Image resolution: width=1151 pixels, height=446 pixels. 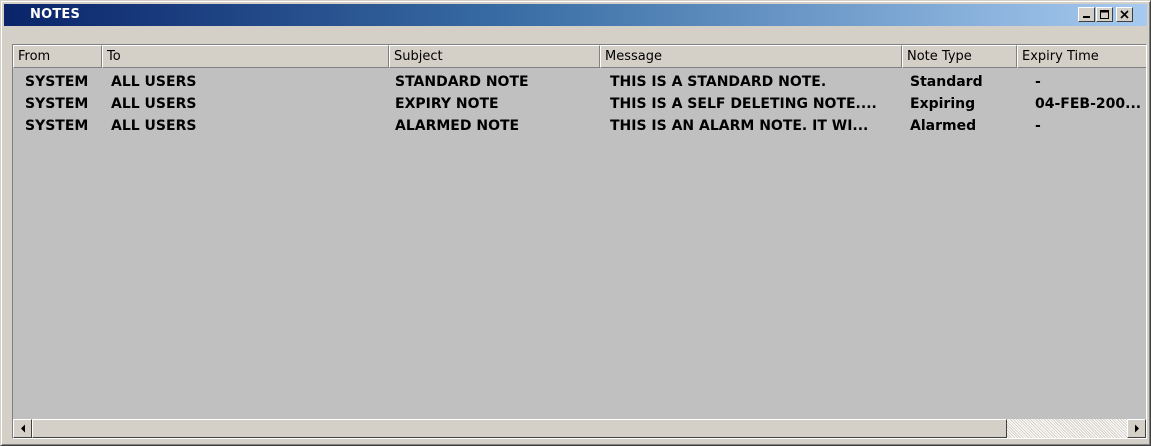 What do you see at coordinates (946, 82) in the screenshot?
I see `cell-note-type: Standard` at bounding box center [946, 82].